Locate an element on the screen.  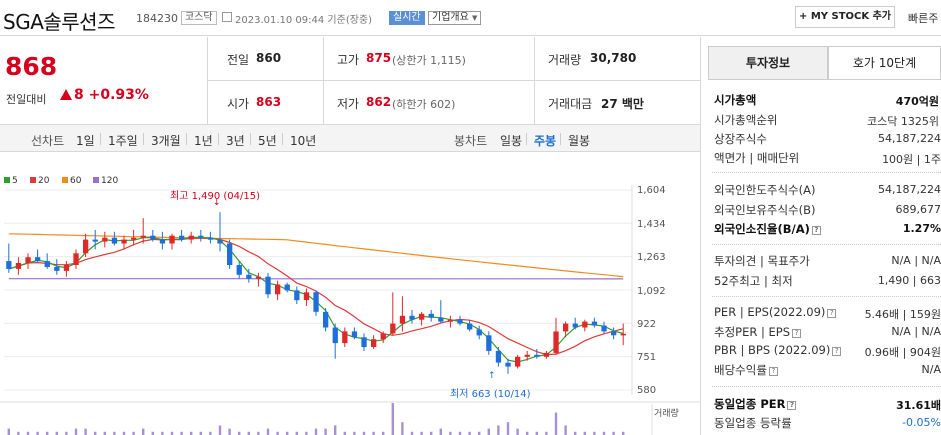
est-per-text: 추정PER | EPS is located at coordinates (752, 332).